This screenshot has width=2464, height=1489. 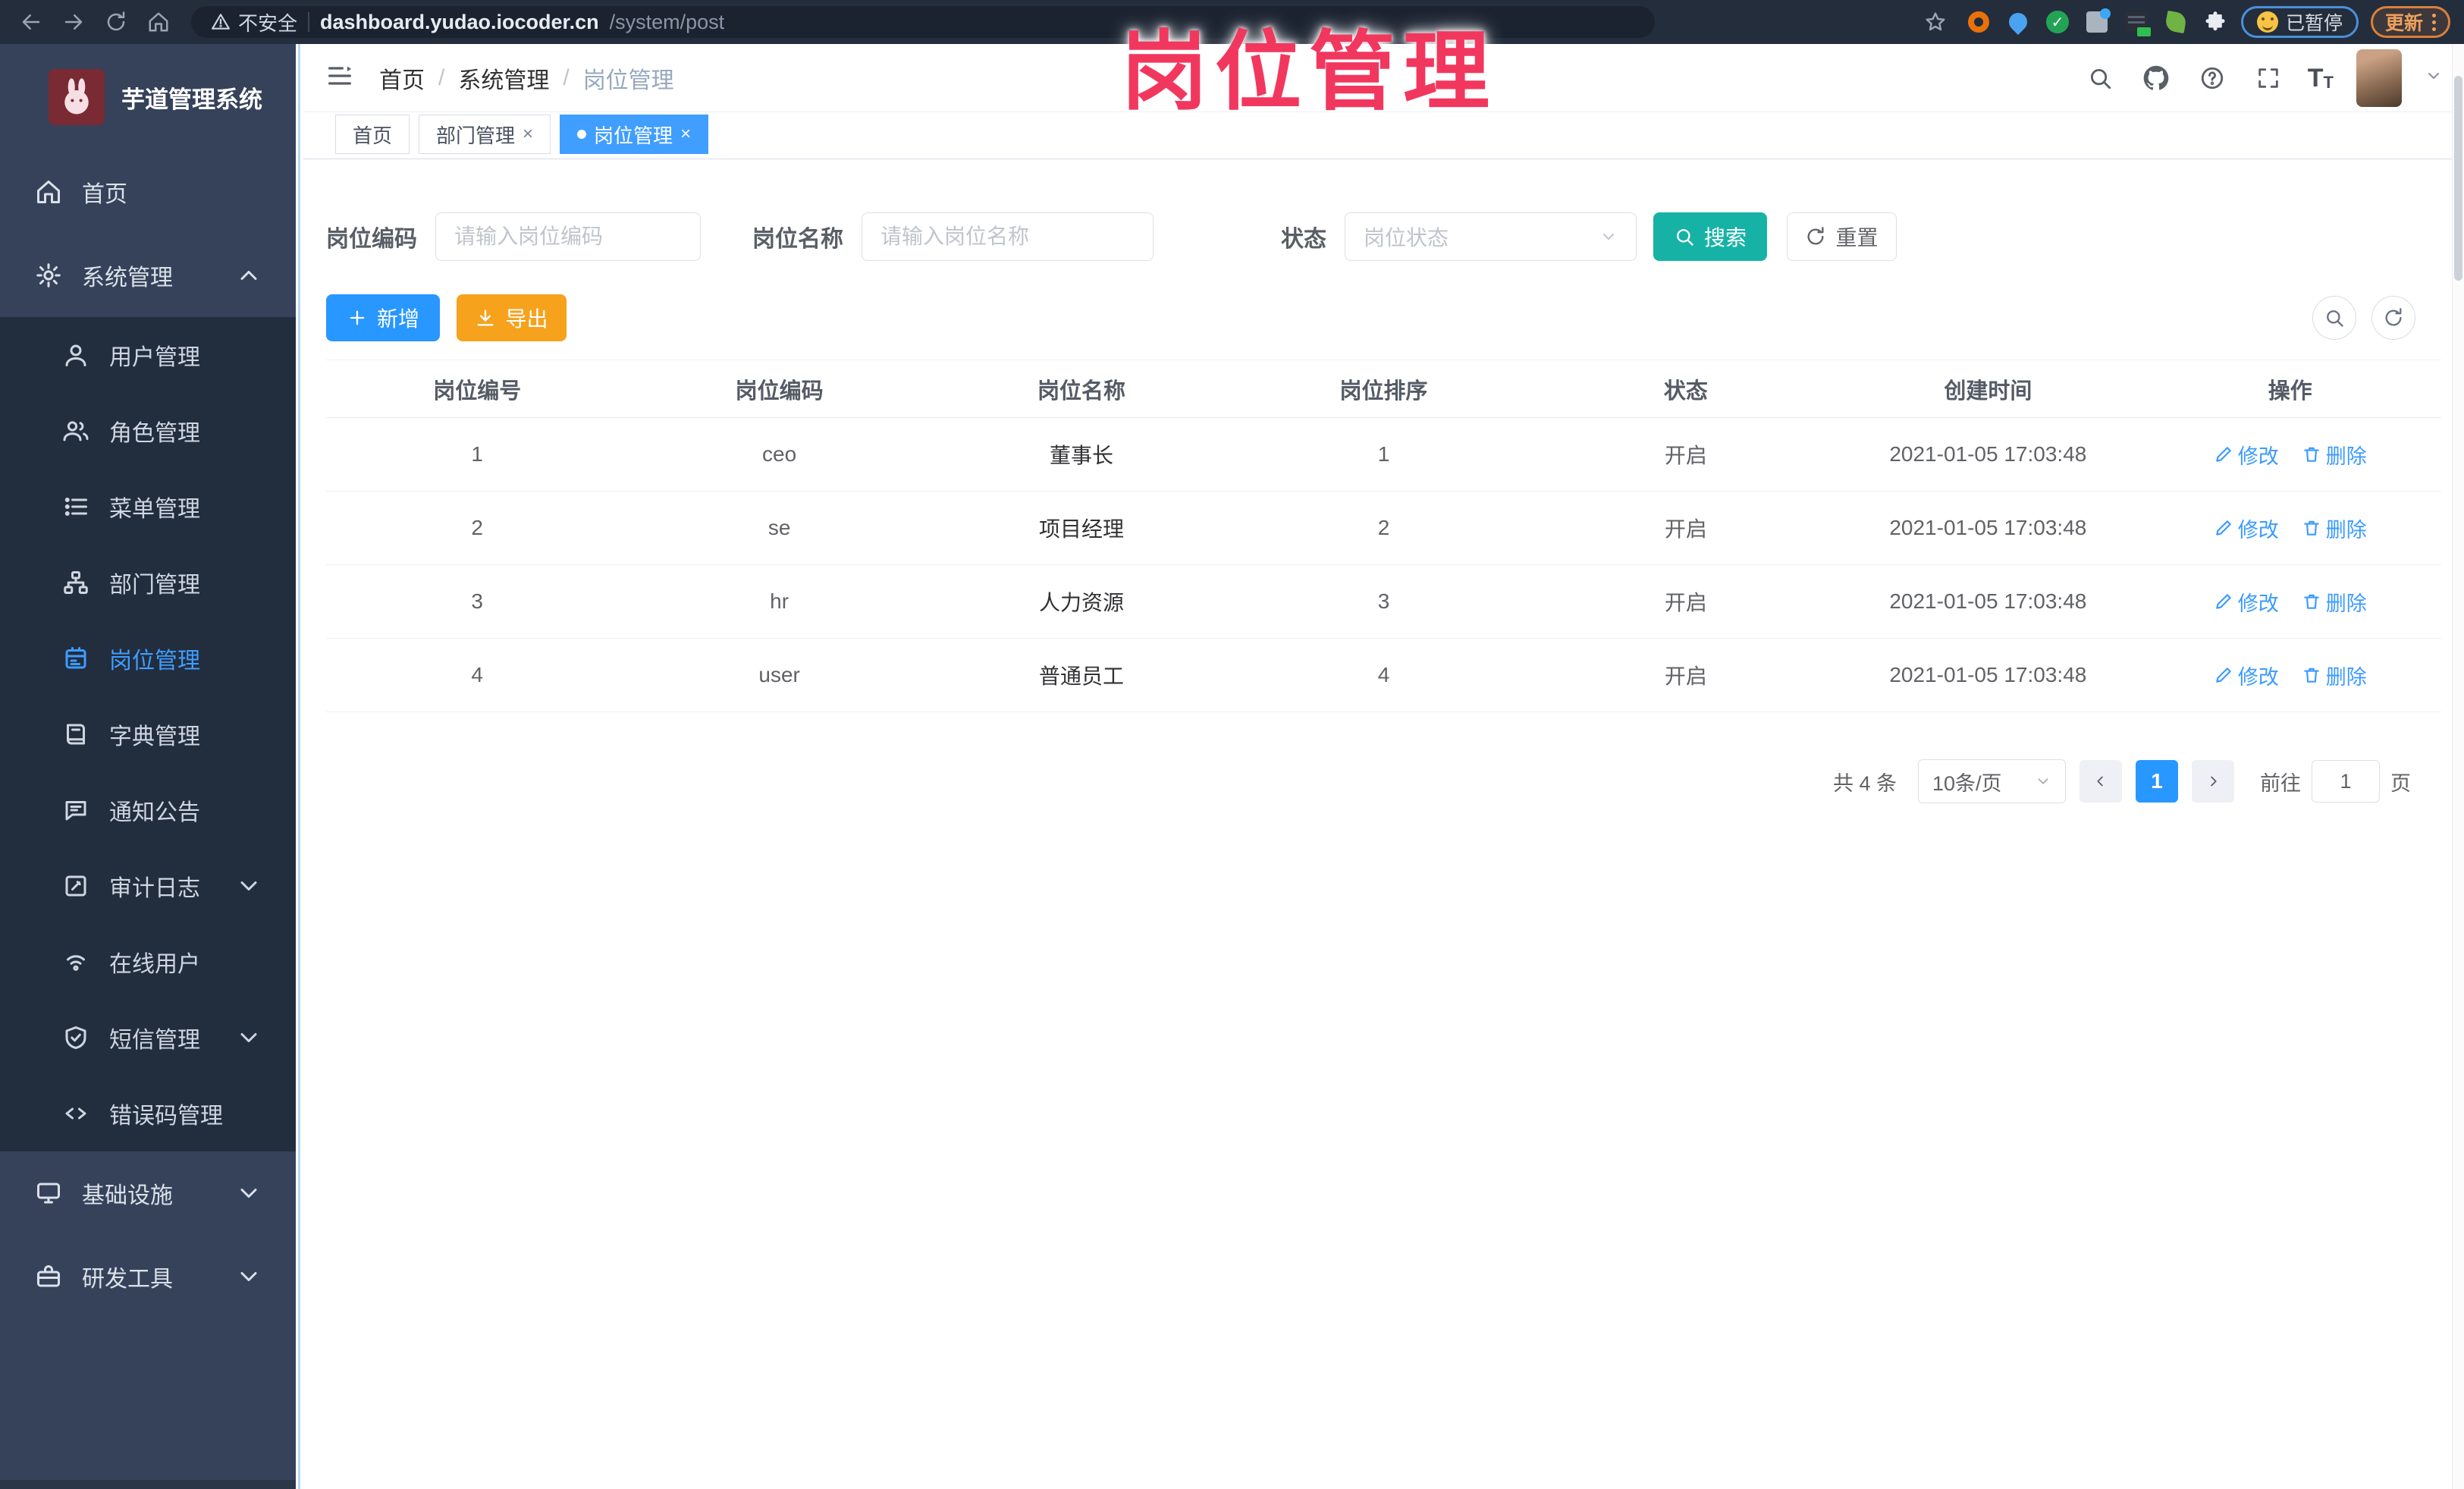 What do you see at coordinates (31, 22) in the screenshot?
I see `back-icon` at bounding box center [31, 22].